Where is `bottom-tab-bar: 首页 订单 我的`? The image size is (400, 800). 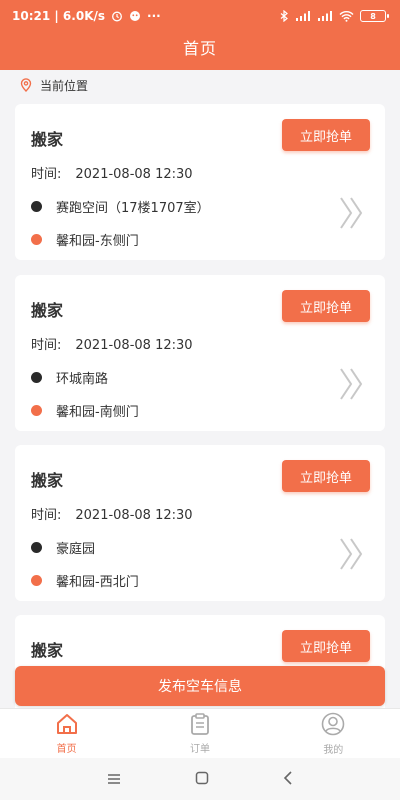 bottom-tab-bar: 首页 订单 我的 is located at coordinates (200, 733).